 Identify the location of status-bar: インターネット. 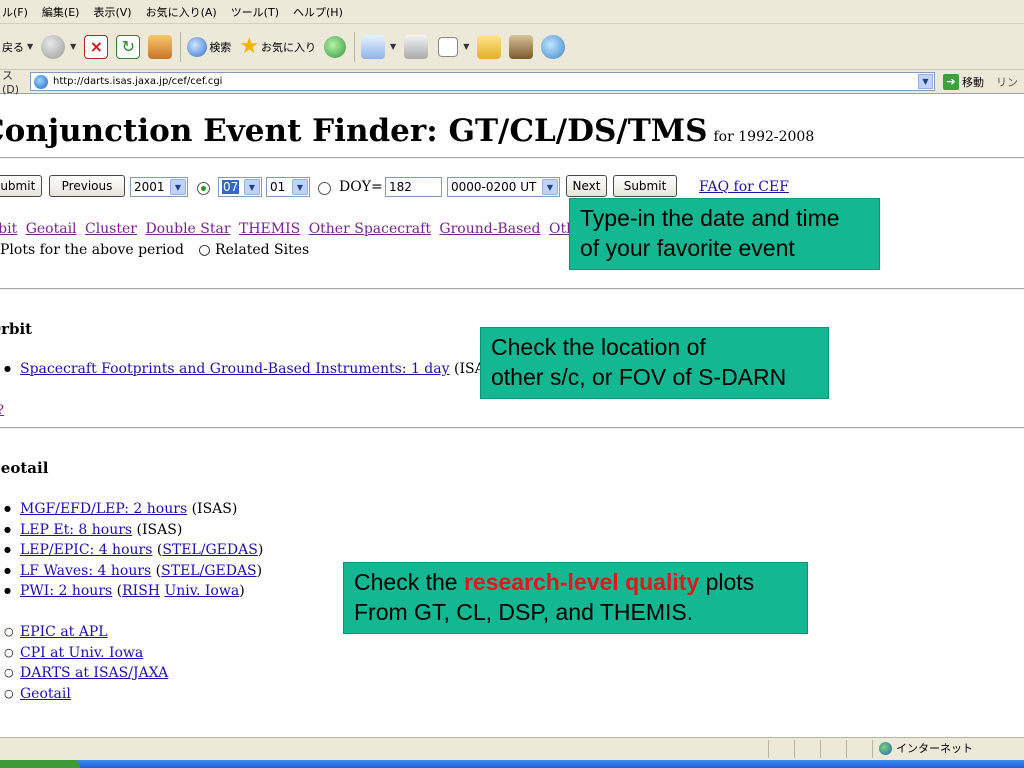
(512, 748).